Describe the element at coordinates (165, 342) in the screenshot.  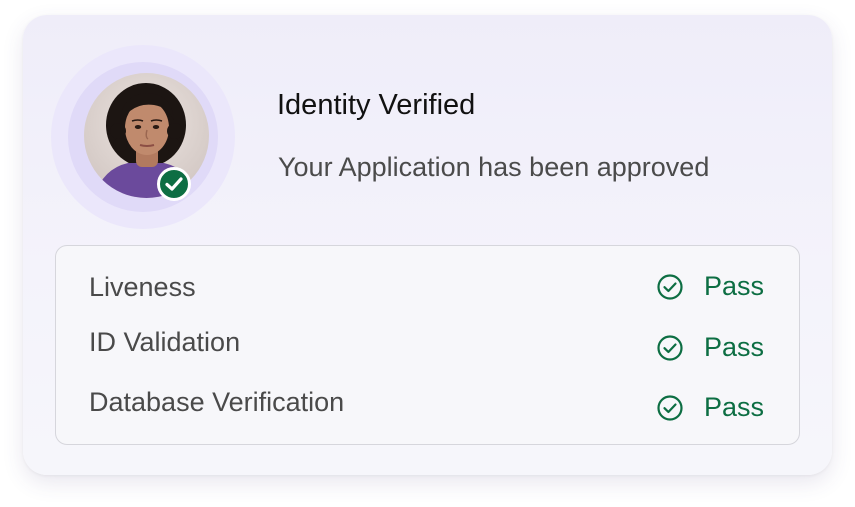
I see `check-label-id-validation: ID Validation` at that location.